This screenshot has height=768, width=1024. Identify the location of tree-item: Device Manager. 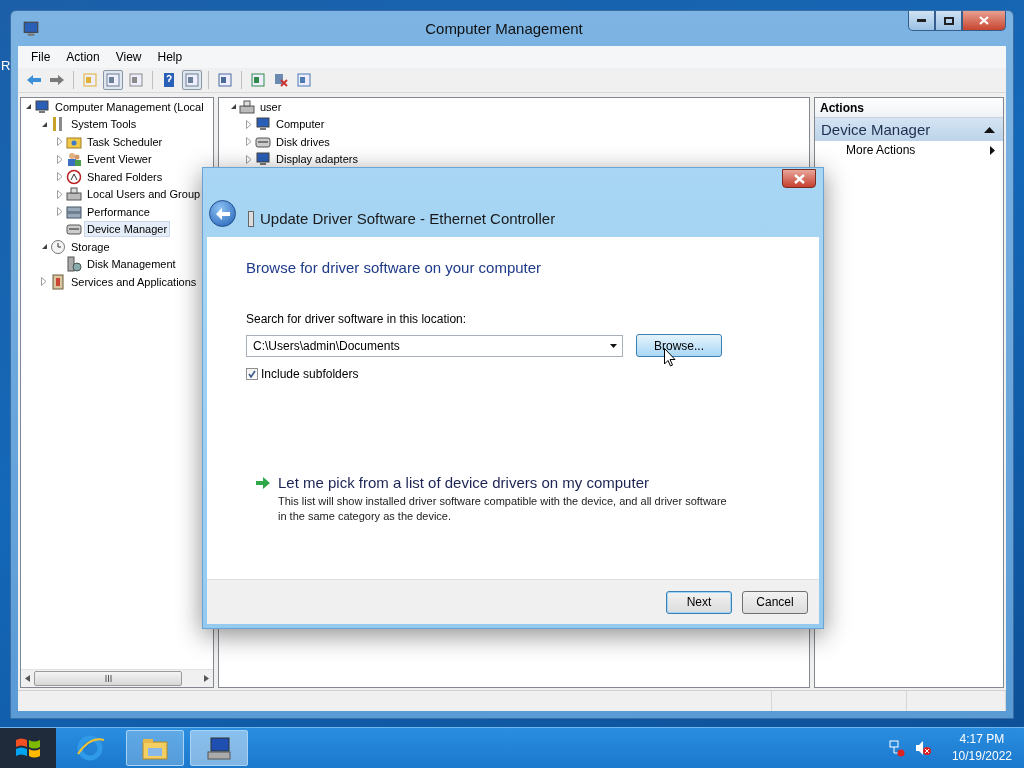
(127, 229).